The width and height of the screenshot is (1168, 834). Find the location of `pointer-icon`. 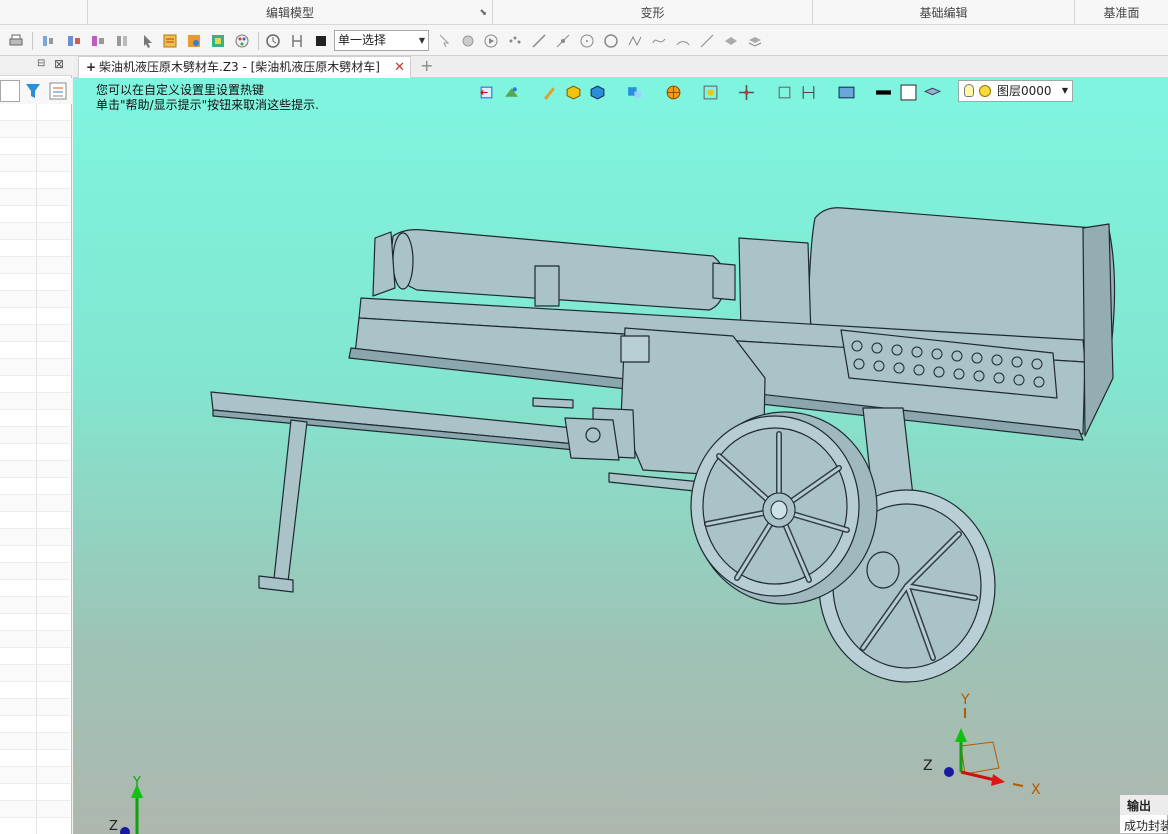

pointer-icon is located at coordinates (148, 41).